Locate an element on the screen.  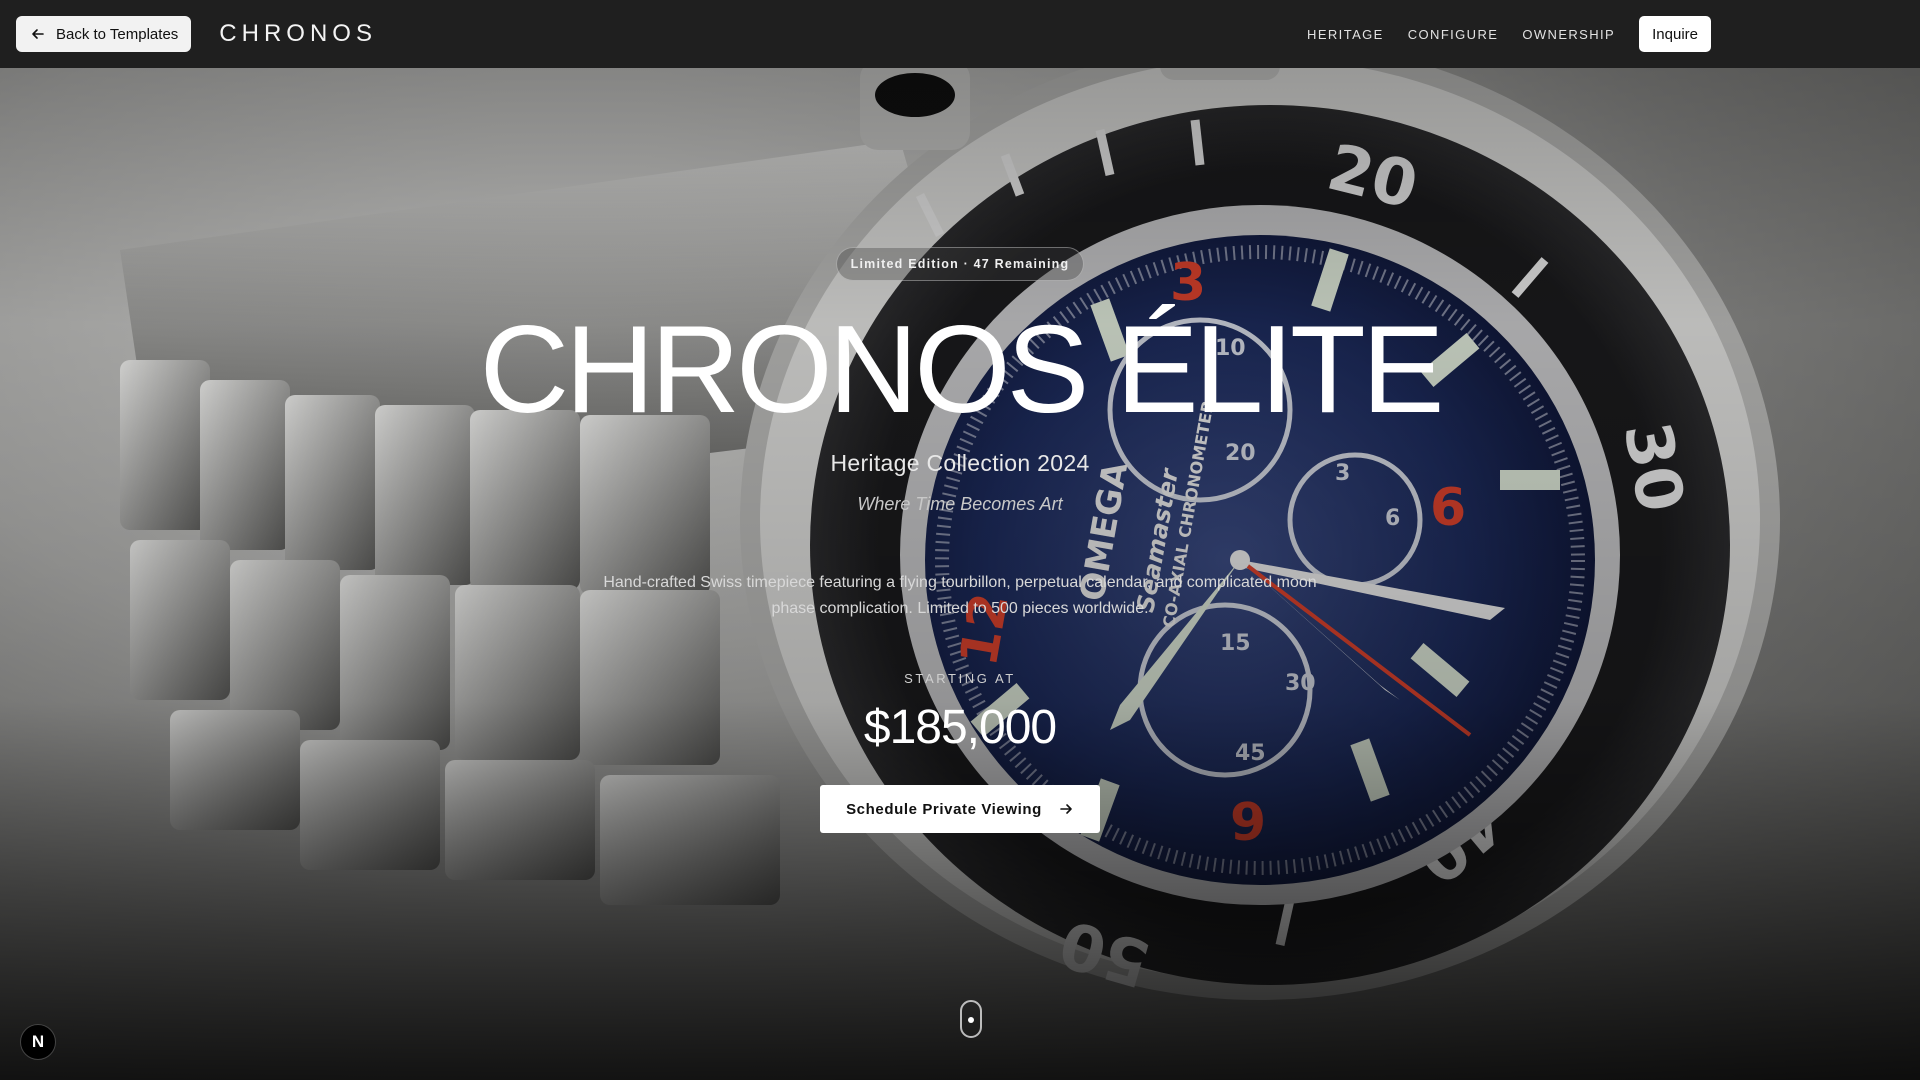
price-value: $185,000 is located at coordinates (960, 727).